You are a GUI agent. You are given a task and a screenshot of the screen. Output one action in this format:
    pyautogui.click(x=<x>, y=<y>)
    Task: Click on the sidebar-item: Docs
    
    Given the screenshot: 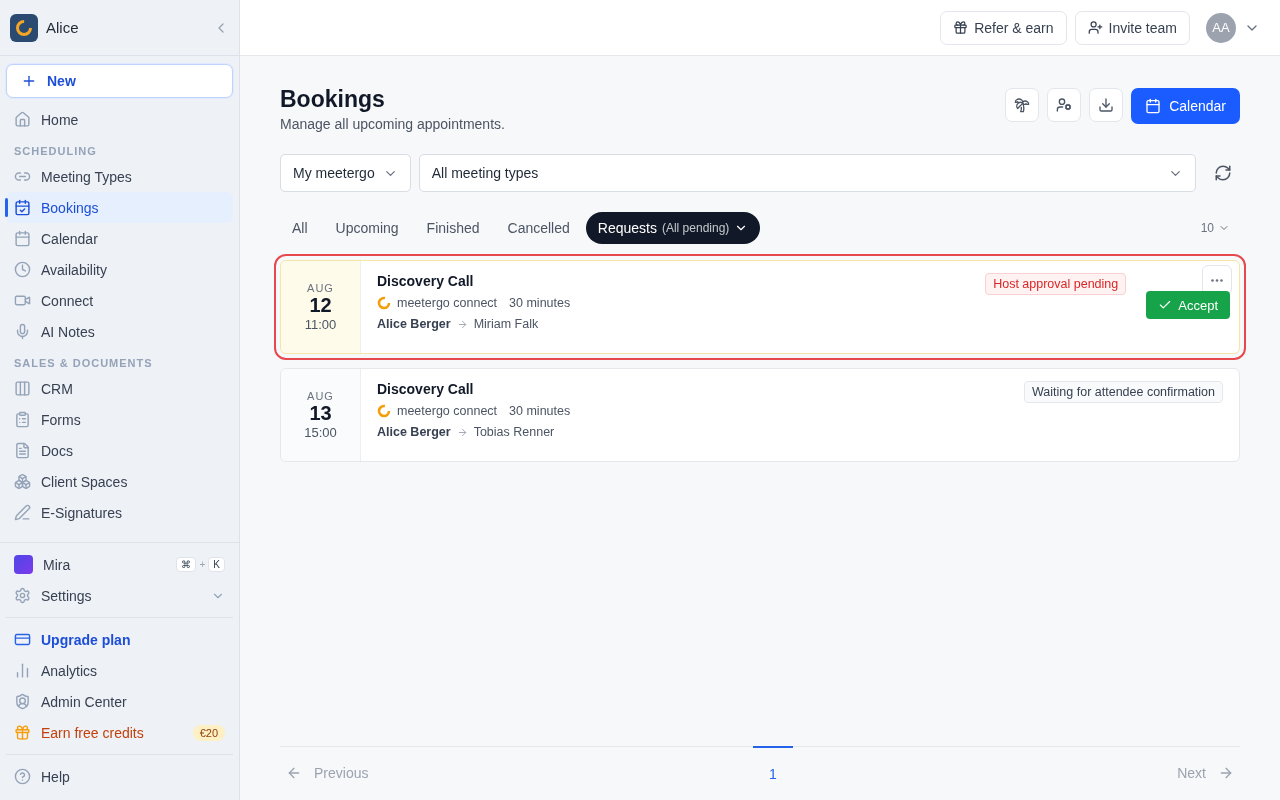 What is the action you would take?
    pyautogui.click(x=119, y=450)
    